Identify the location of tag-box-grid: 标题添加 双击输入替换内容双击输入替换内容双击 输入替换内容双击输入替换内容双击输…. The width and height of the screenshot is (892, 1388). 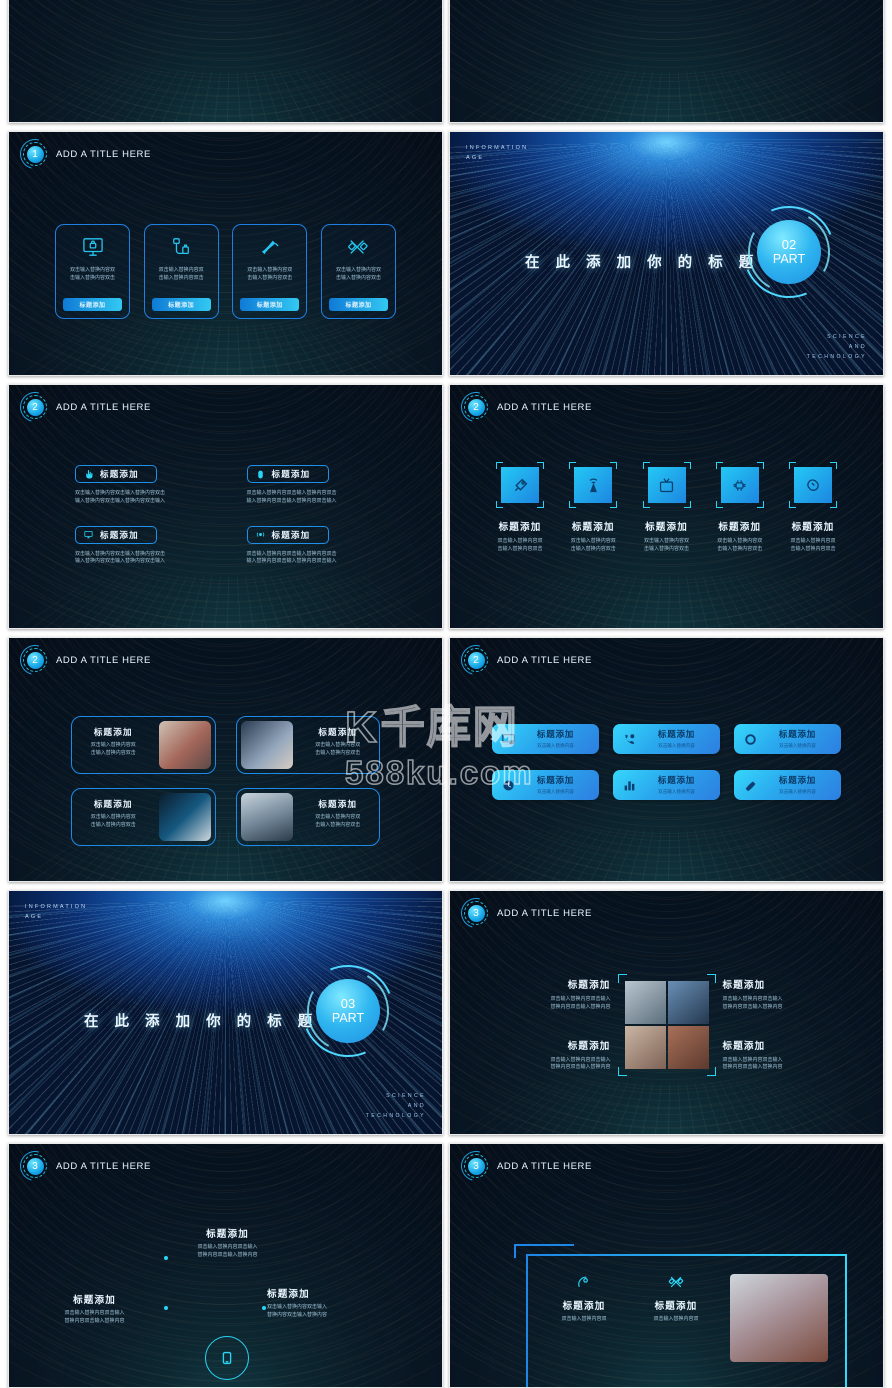
(225, 515).